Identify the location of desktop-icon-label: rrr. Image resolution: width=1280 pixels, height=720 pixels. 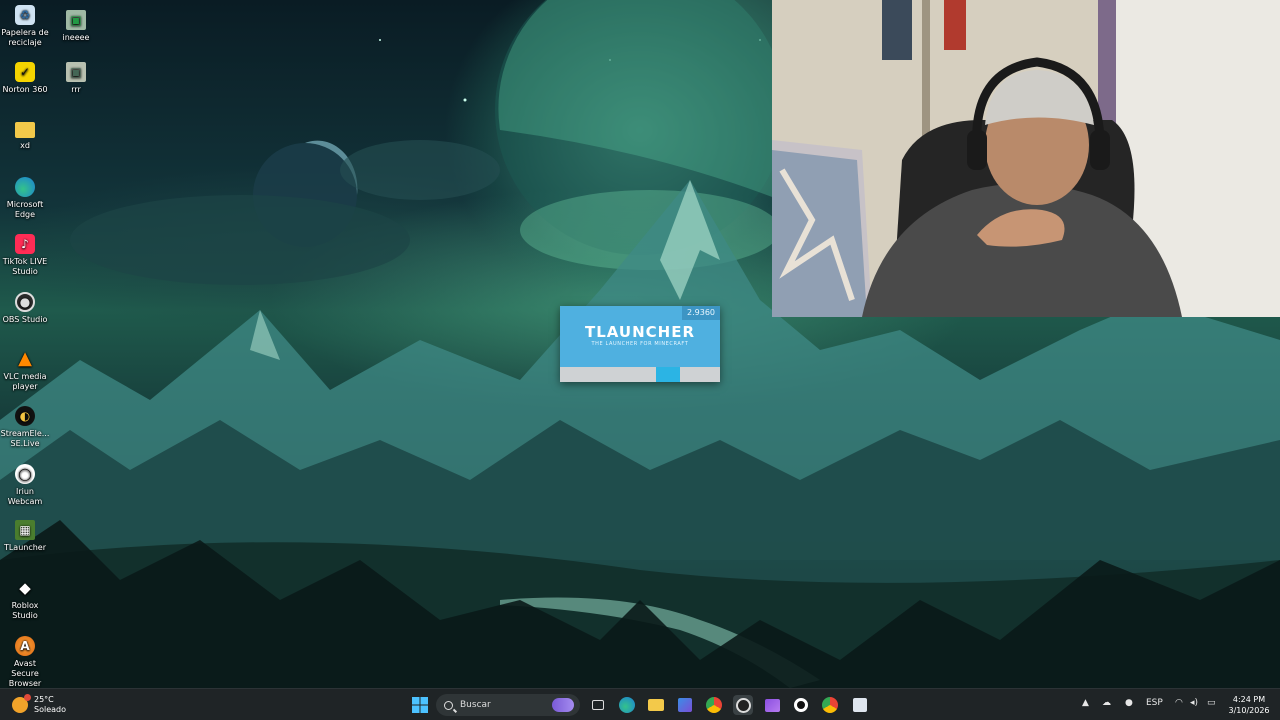
(76, 89).